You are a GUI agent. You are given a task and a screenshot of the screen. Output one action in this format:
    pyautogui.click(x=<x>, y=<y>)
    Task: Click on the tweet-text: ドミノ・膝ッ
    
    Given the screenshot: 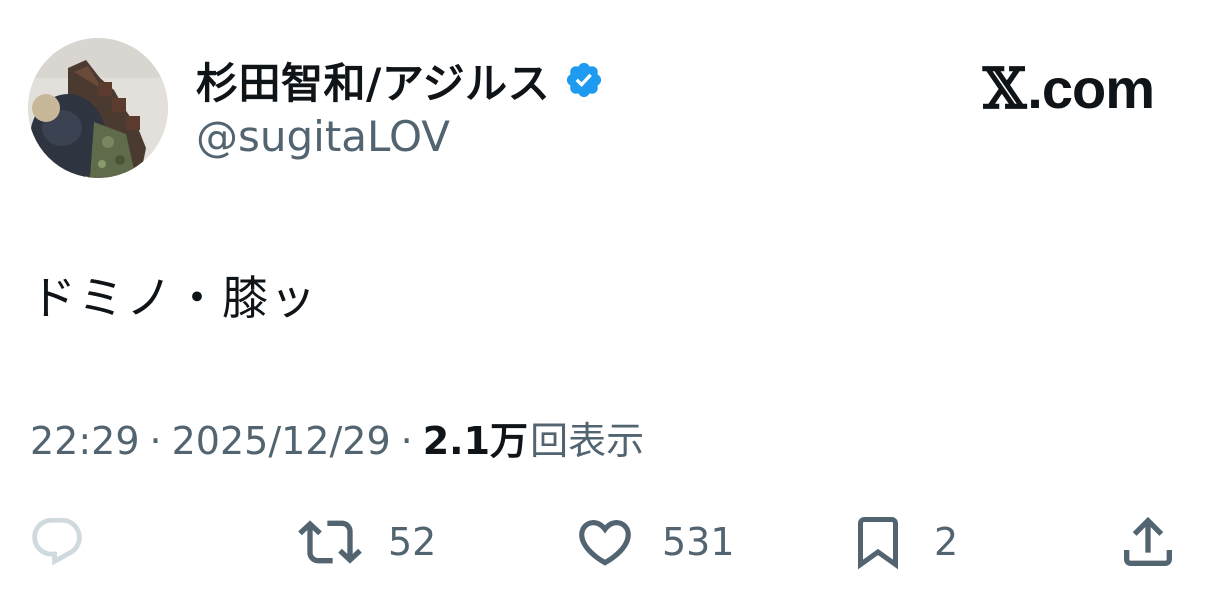 What is the action you would take?
    pyautogui.click(x=174, y=298)
    